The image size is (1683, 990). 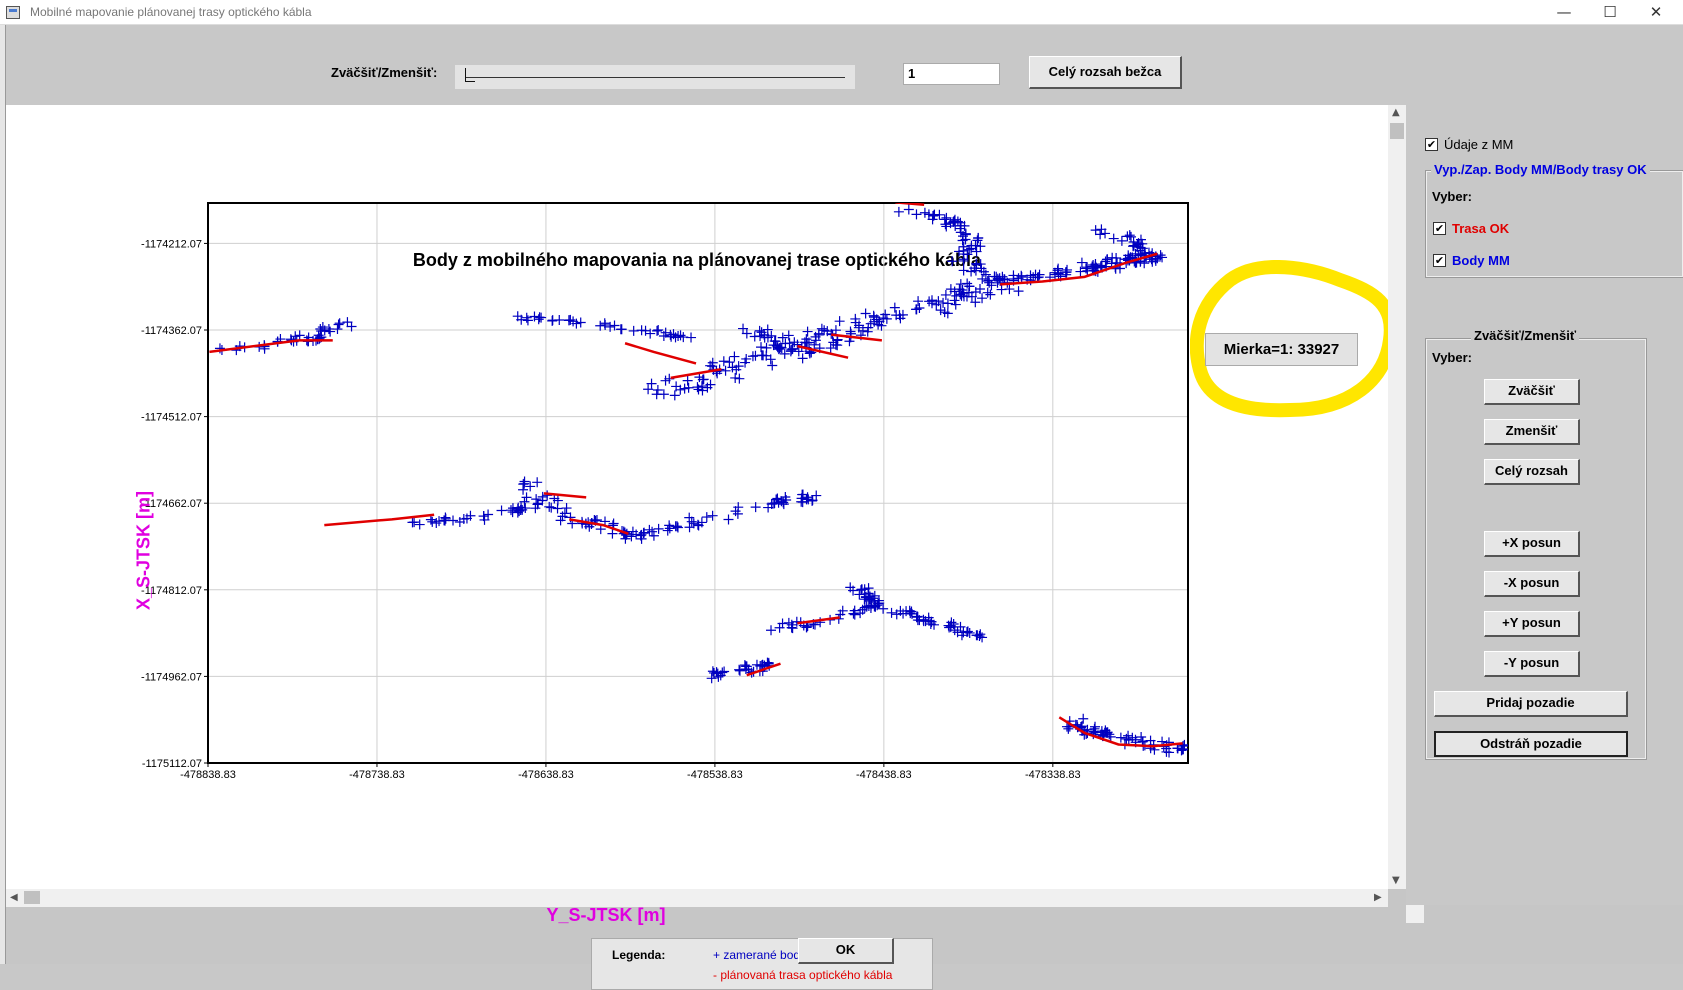 What do you see at coordinates (606, 915) in the screenshot?
I see `x-axis-label: Y_S-JTSK [m]` at bounding box center [606, 915].